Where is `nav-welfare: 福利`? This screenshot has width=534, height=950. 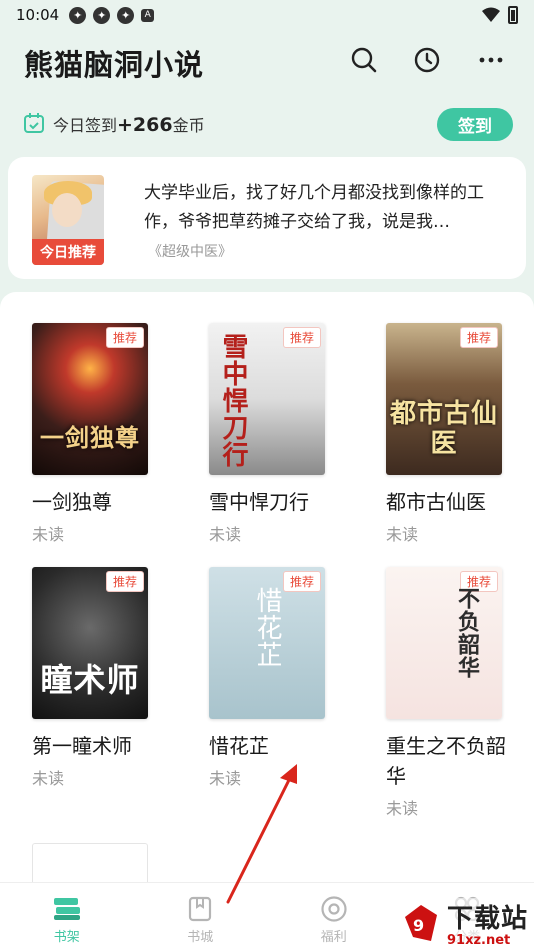 nav-welfare: 福利 is located at coordinates (334, 916).